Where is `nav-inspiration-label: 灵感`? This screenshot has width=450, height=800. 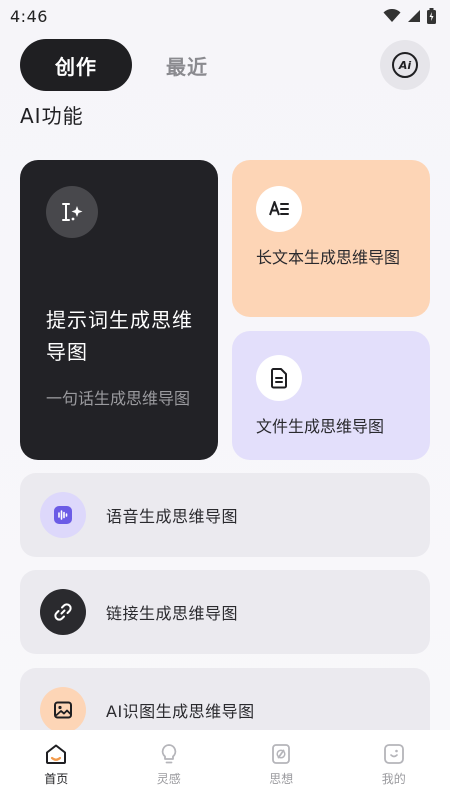 nav-inspiration-label: 灵感 is located at coordinates (168, 779).